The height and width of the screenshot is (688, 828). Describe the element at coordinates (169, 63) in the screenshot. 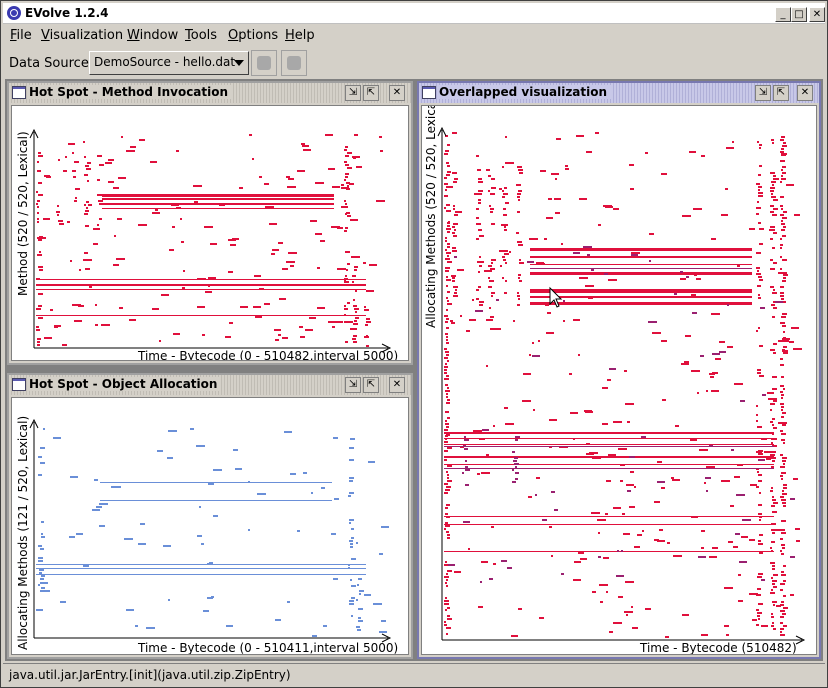

I see `data-source-select: DemoSource - hello.dat` at that location.